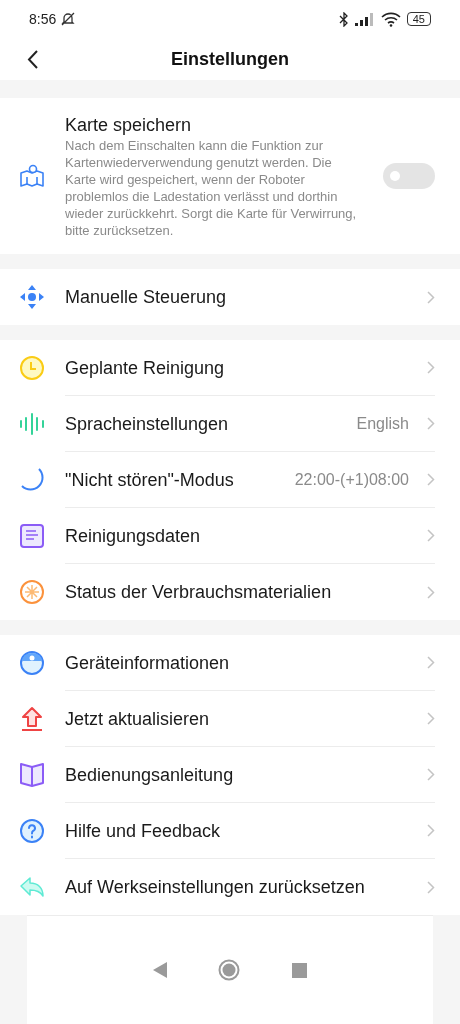  I want to click on sound-wave-icon, so click(32, 424).